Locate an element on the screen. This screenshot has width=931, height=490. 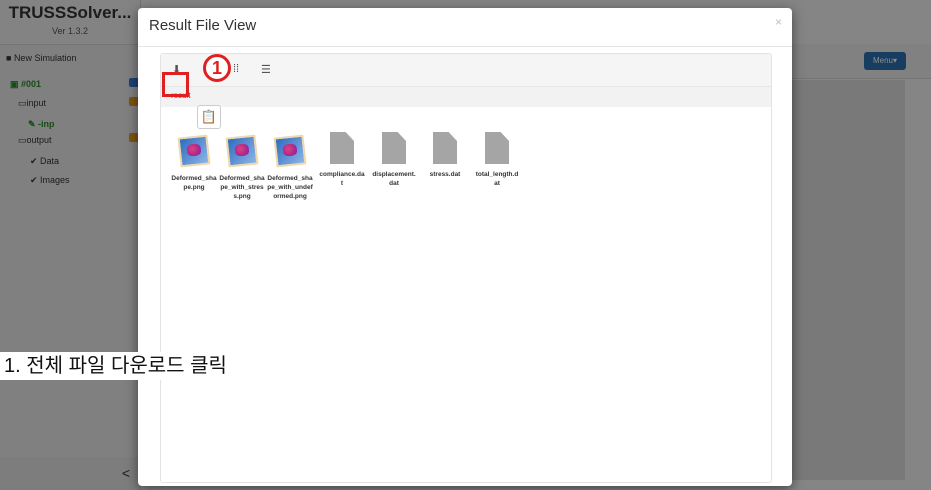
file-item: Deformed_shape.png is located at coordinates (194, 162).